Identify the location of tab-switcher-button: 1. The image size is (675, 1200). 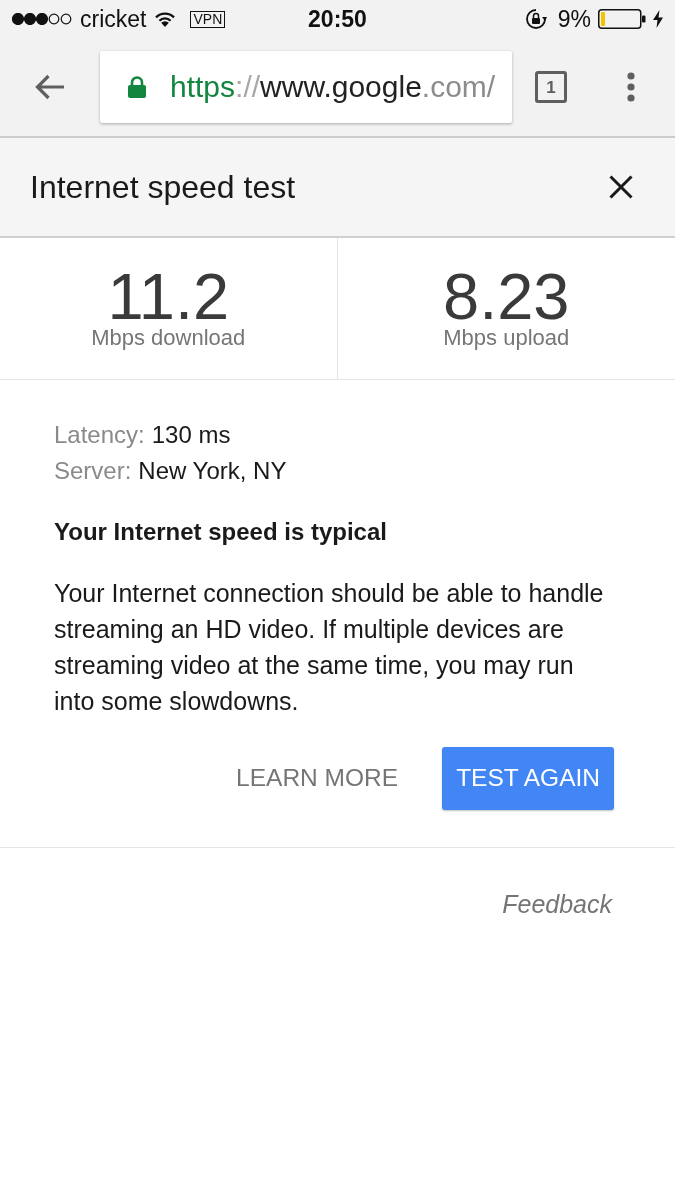
(551, 87).